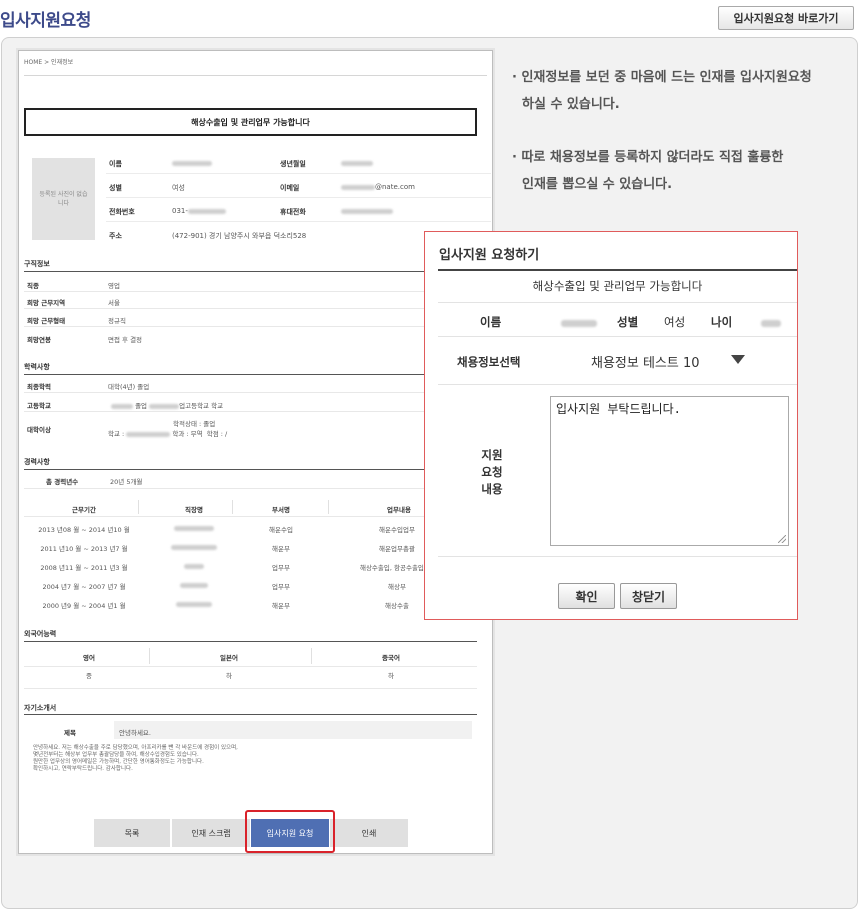 This screenshot has width=860, height=911. I want to click on career-period: 2013 년08 월 ~ 2014 년10 월, so click(84, 530).